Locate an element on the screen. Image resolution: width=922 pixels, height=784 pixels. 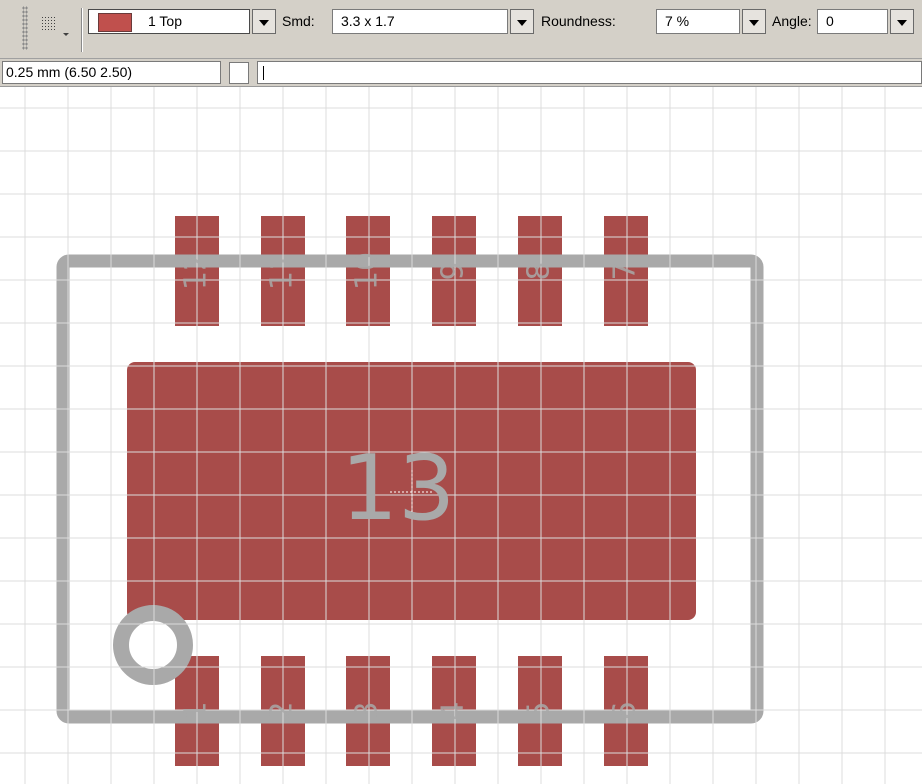
roundness-value: 7 % is located at coordinates (677, 21).